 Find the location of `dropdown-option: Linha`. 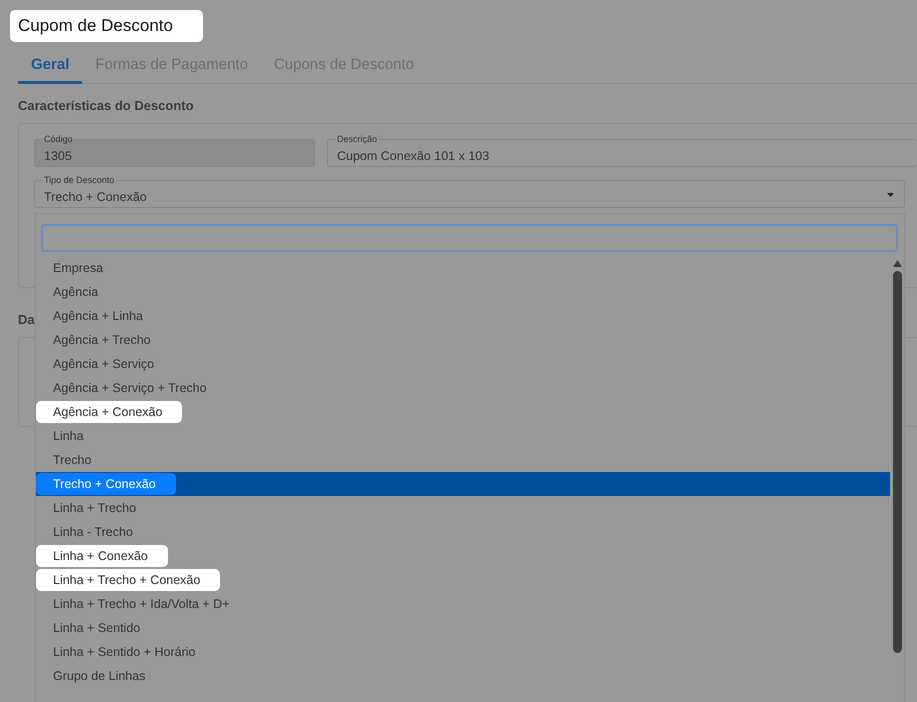

dropdown-option: Linha is located at coordinates (70, 436).